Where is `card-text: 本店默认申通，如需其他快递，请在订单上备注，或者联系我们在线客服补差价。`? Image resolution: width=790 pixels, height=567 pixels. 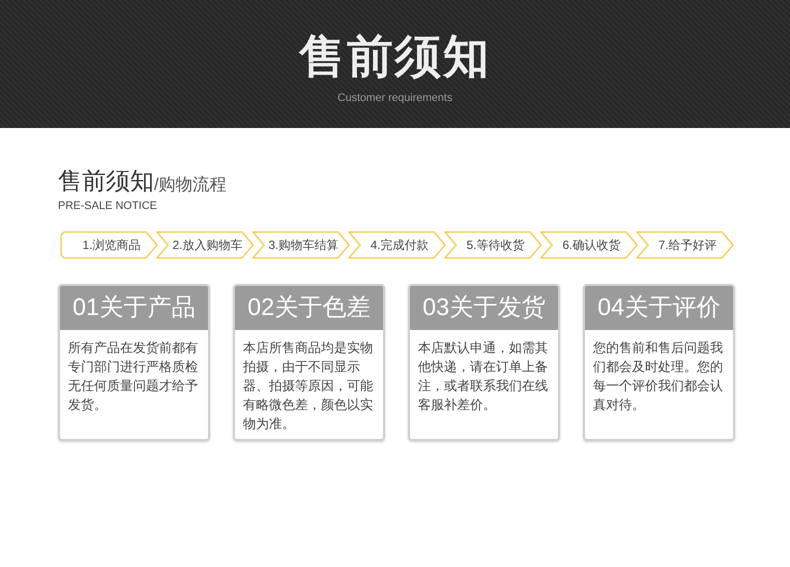
card-text: 本店默认申通，如需其他快递，请在订单上备注，或者联系我们在线客服补差价。 is located at coordinates (483, 376).